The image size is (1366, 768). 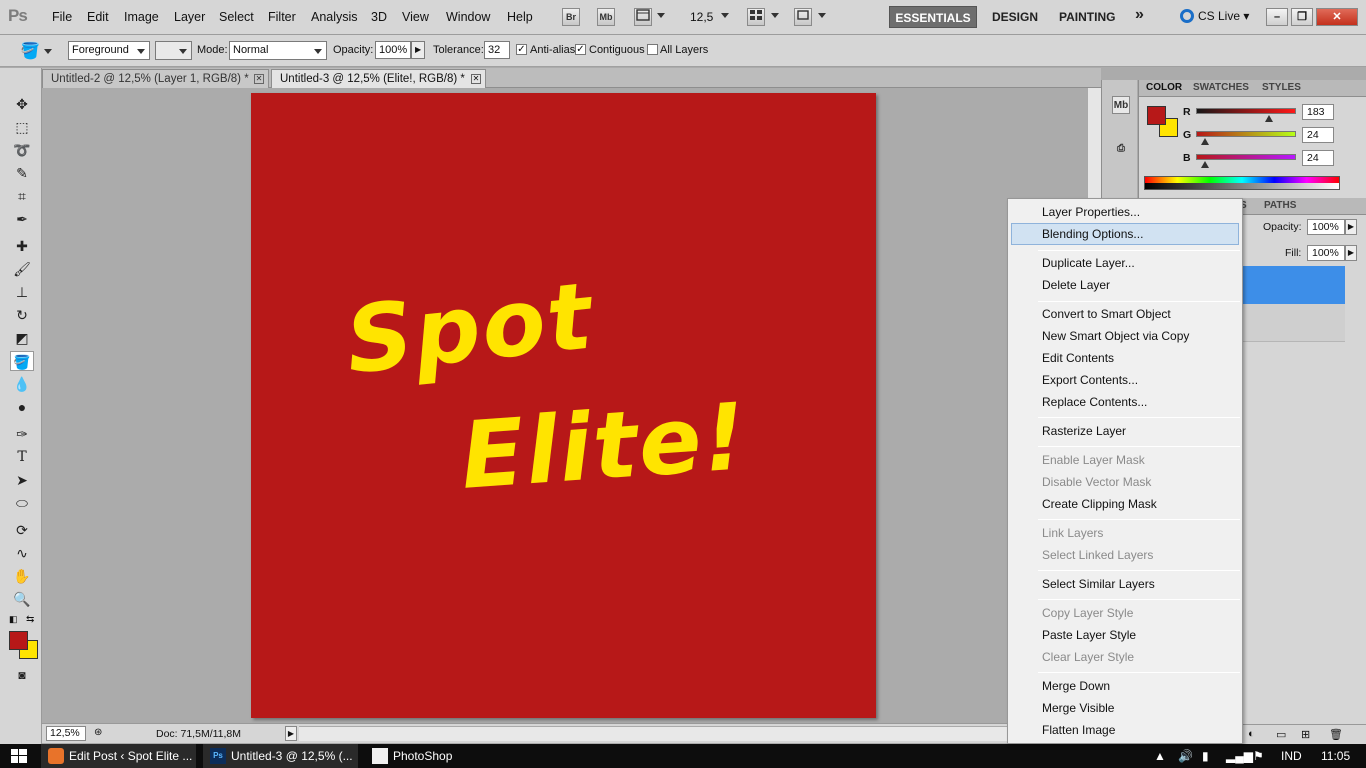 I want to click on red-slider-thumb, so click(x=1269, y=118).